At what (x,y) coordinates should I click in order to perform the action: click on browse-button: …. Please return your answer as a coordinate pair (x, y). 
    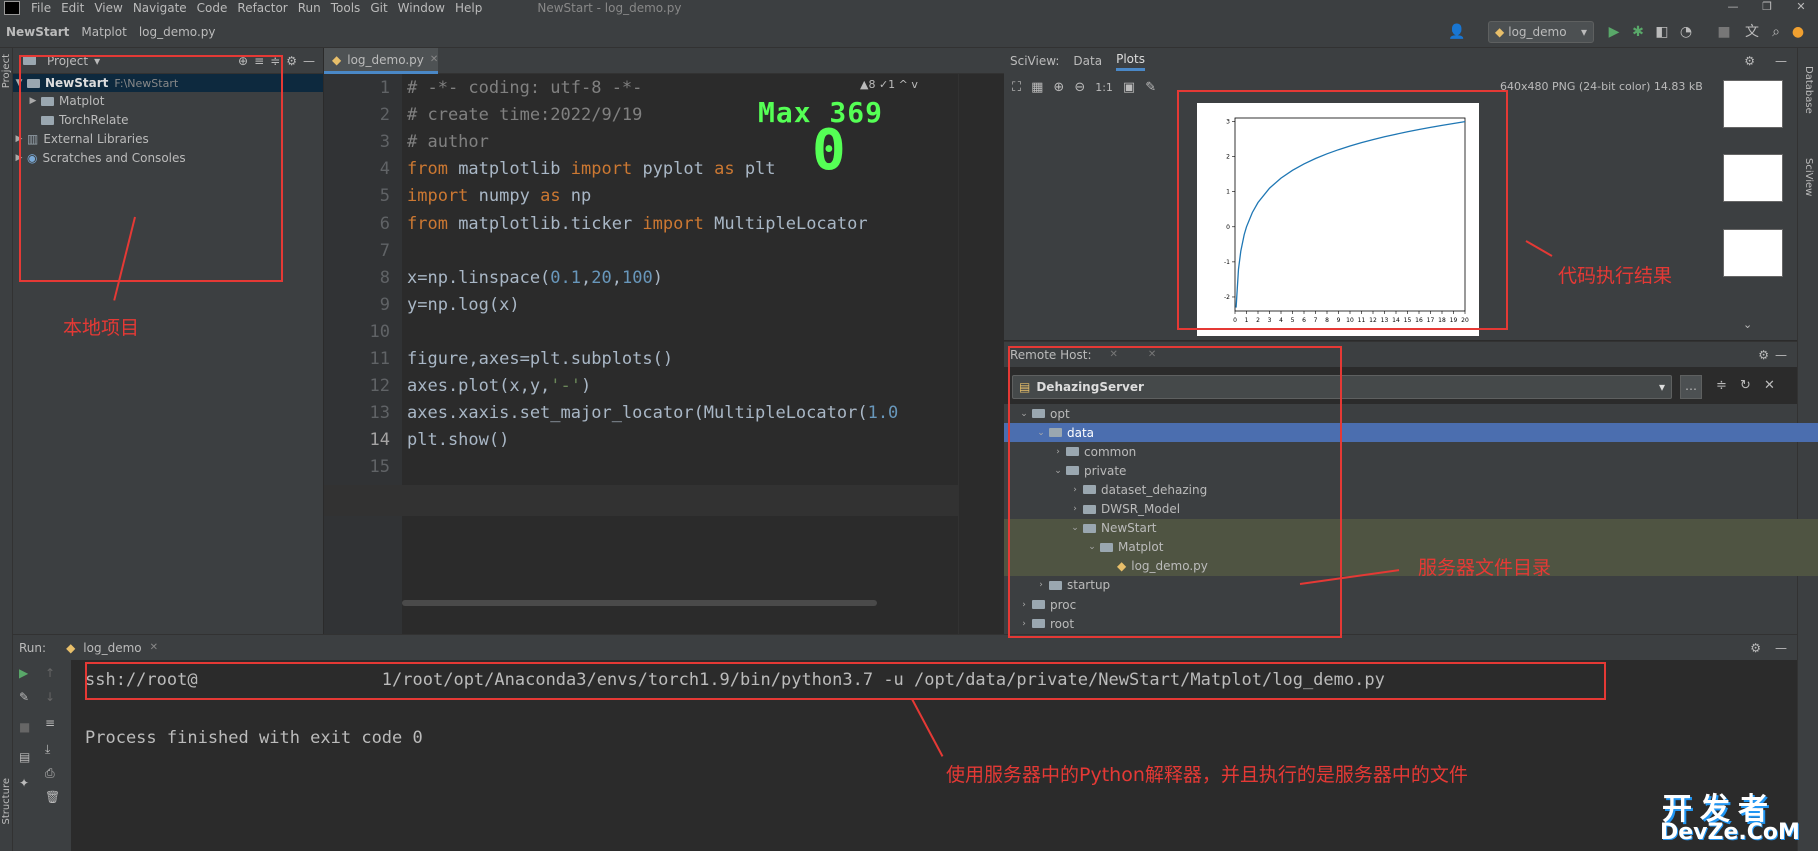
    Looking at the image, I should click on (1691, 387).